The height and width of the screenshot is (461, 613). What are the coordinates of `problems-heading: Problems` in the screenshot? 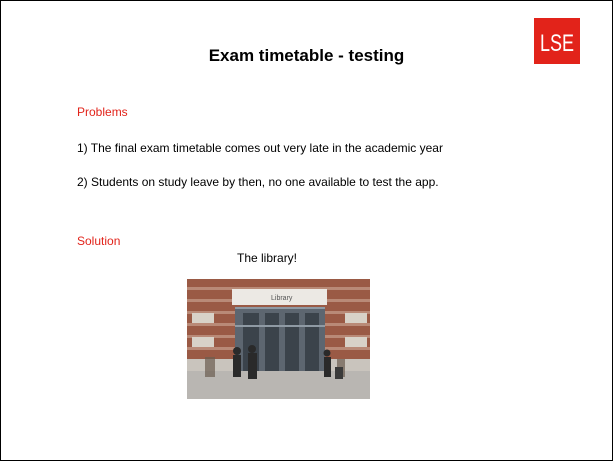 It's located at (102, 112).